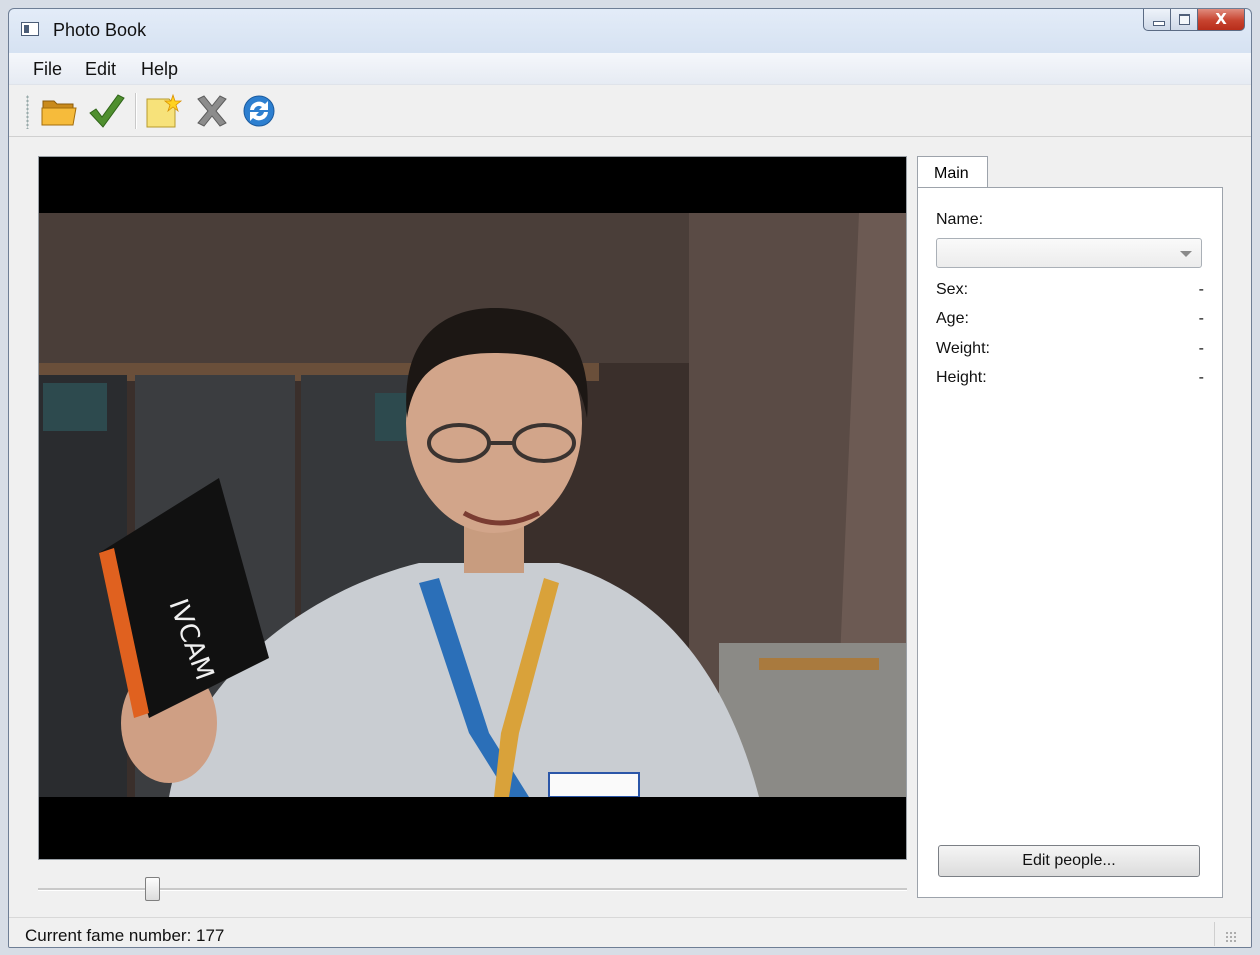  Describe the element at coordinates (159, 69) in the screenshot. I see `menu-help: Help` at that location.